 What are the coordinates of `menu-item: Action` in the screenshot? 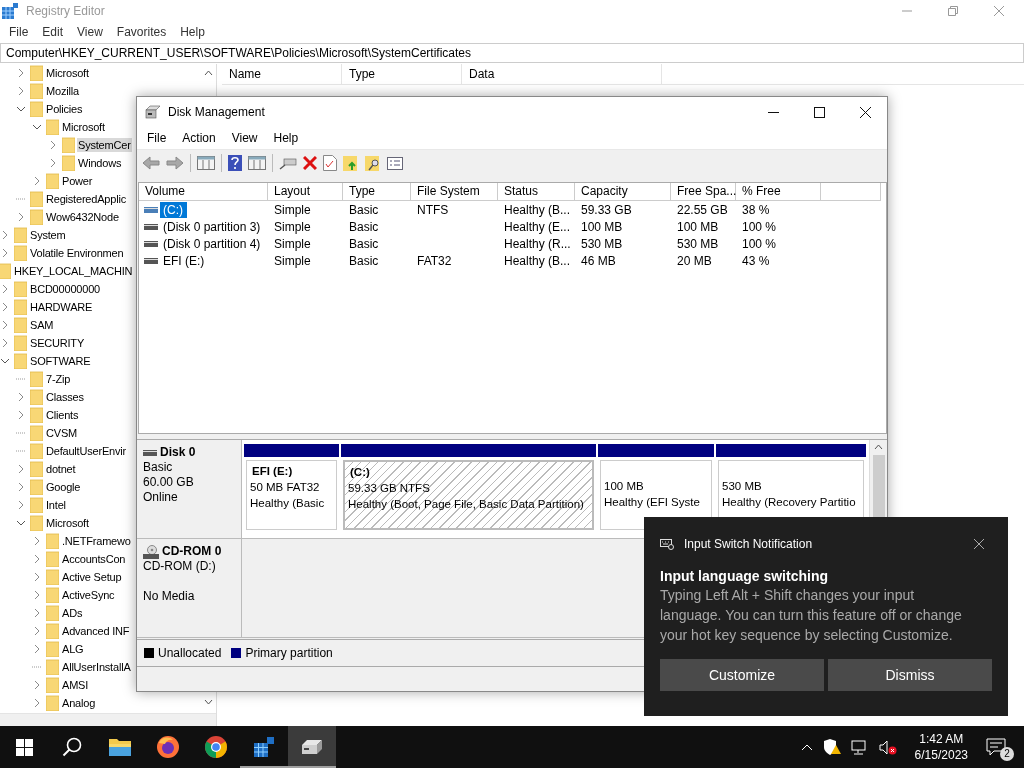 It's located at (199, 138).